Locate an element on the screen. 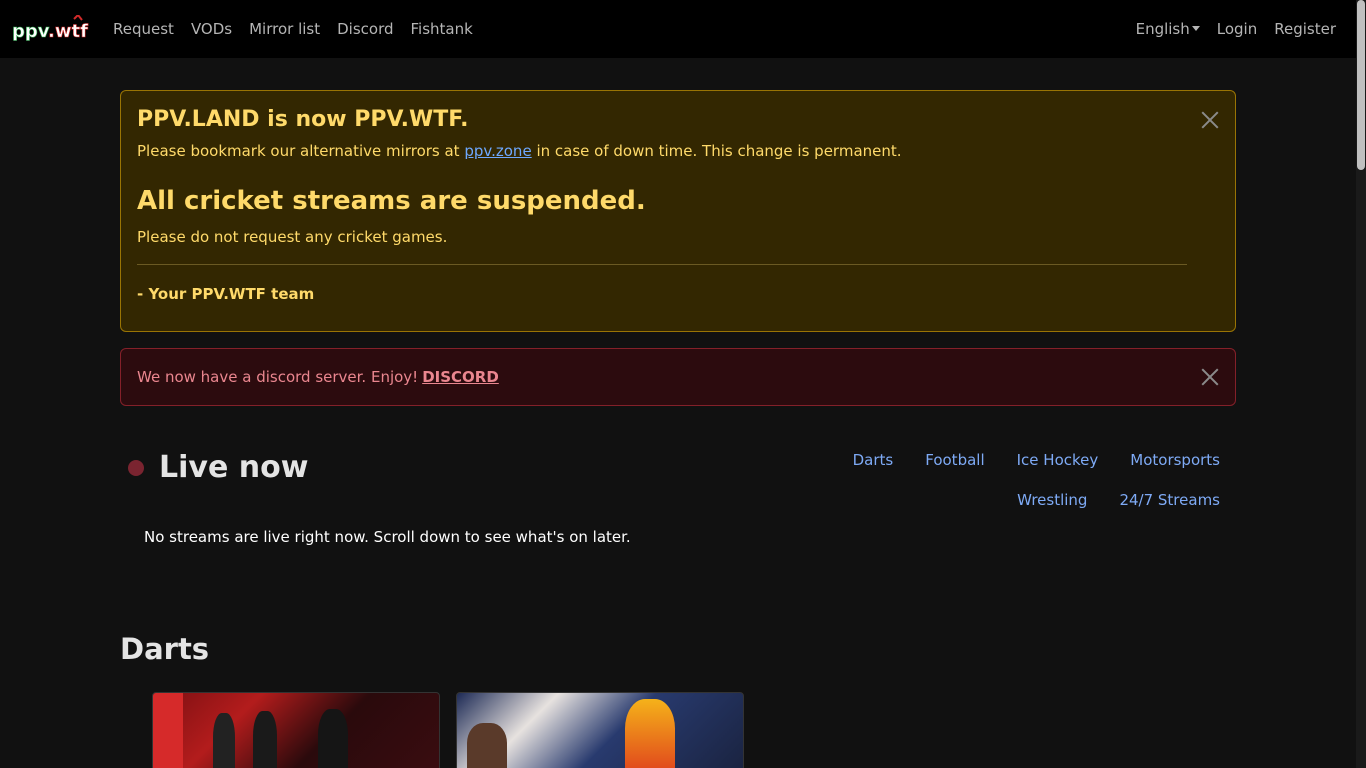  discord-alert-link: DISCORD is located at coordinates (460, 377).